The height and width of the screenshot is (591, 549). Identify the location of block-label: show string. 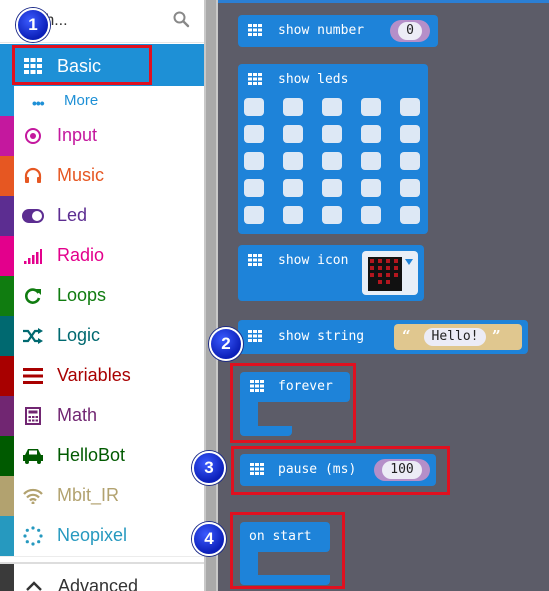
(321, 336).